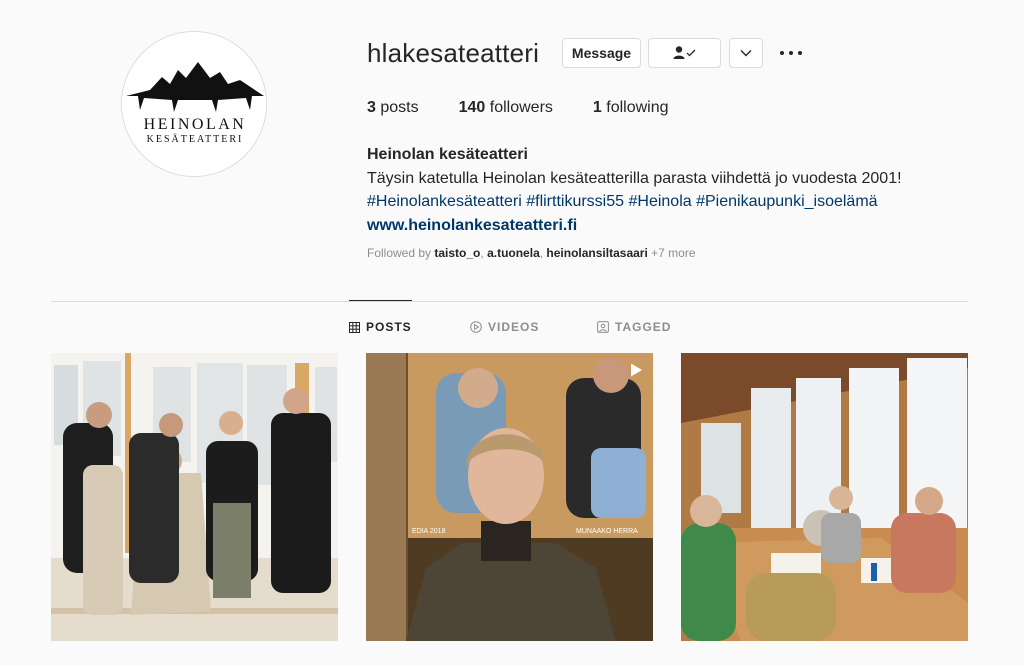 Image resolution: width=1024 pixels, height=665 pixels. I want to click on person-check-icon, so click(684, 52).